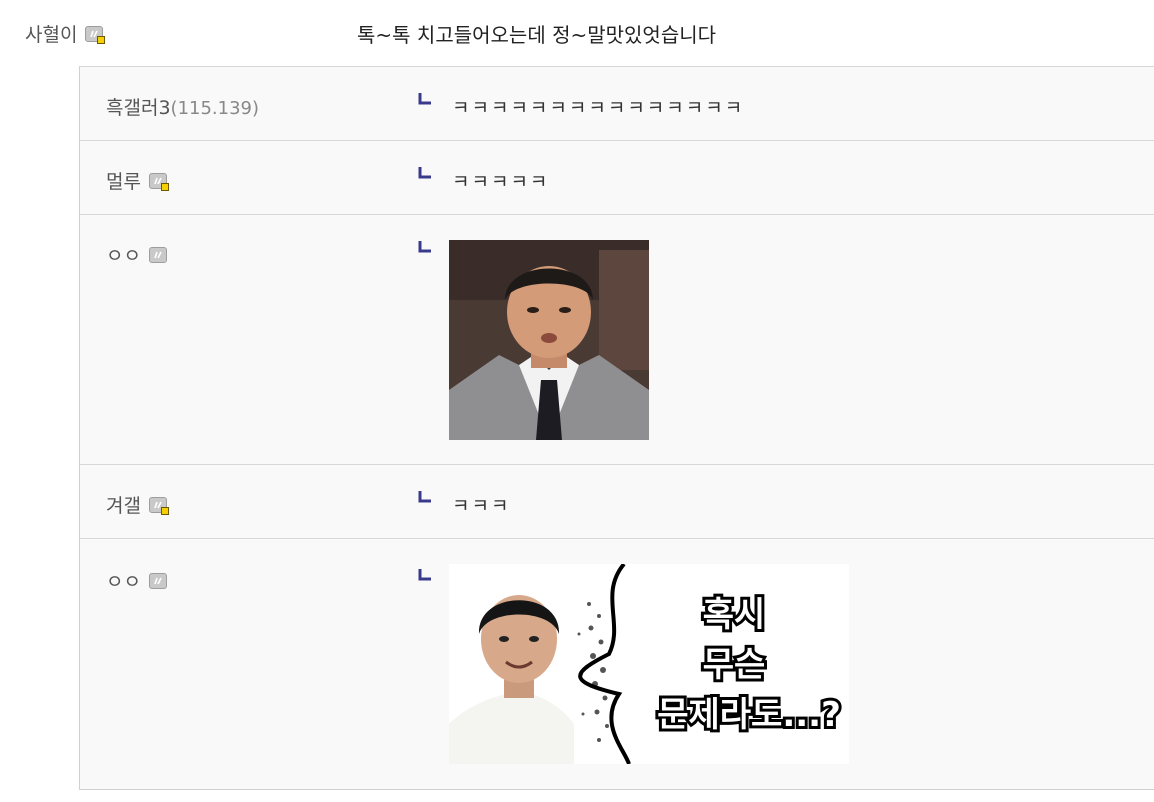  I want to click on reply-author: 멀루, so click(137, 180).